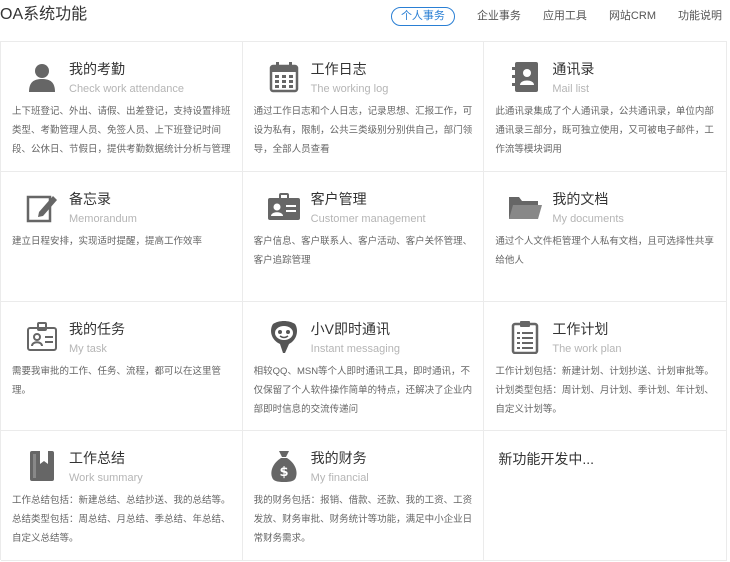  What do you see at coordinates (525, 207) in the screenshot?
I see `folder-icon` at bounding box center [525, 207].